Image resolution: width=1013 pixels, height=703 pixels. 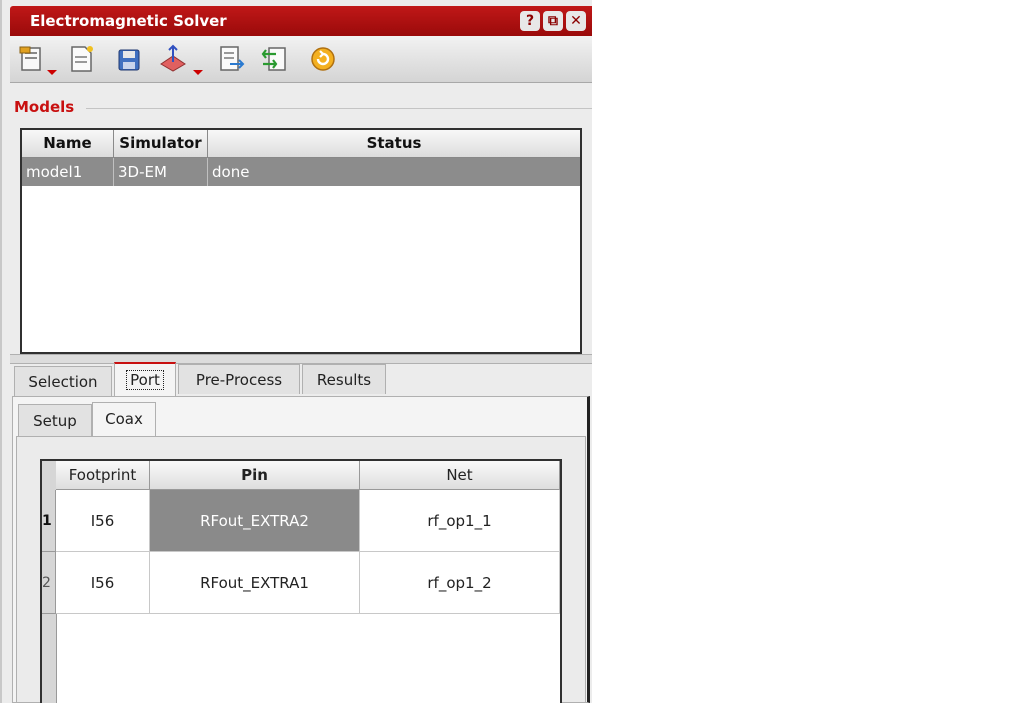 I want to click on import-icon, so click(x=275, y=59).